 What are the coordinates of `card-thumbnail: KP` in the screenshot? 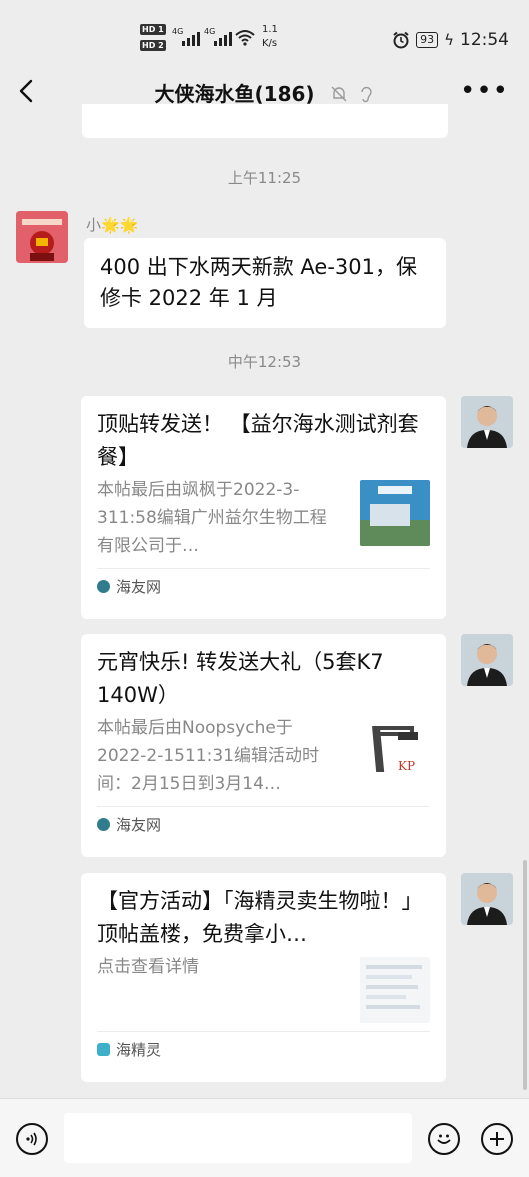 It's located at (395, 751).